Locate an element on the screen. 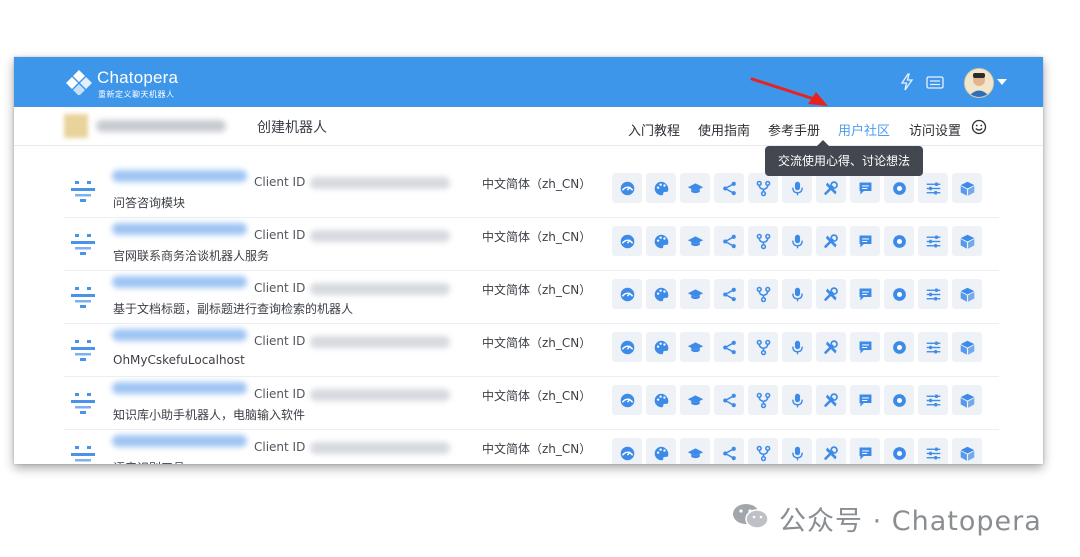 The height and width of the screenshot is (557, 1080). nav-access-settings: 访问设置 is located at coordinates (935, 129).